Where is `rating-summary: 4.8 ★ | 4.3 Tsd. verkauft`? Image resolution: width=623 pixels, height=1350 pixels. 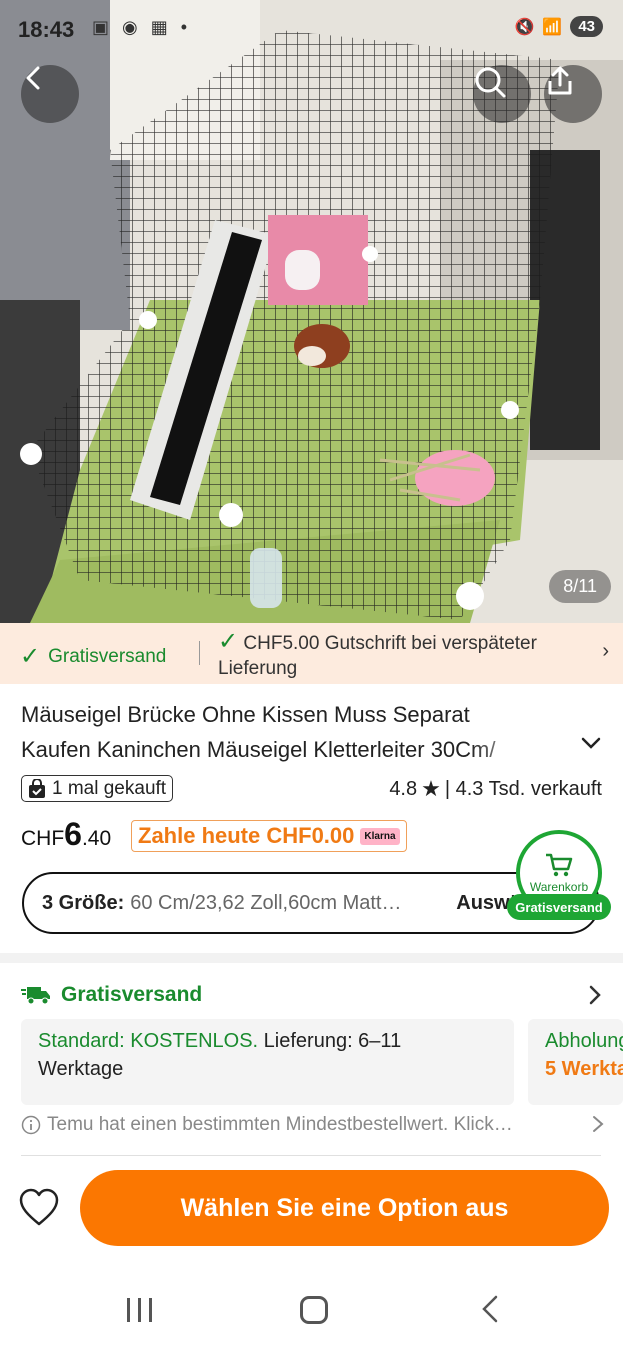
rating-summary: 4.8 ★ | 4.3 Tsd. verkauft is located at coordinates (495, 789).